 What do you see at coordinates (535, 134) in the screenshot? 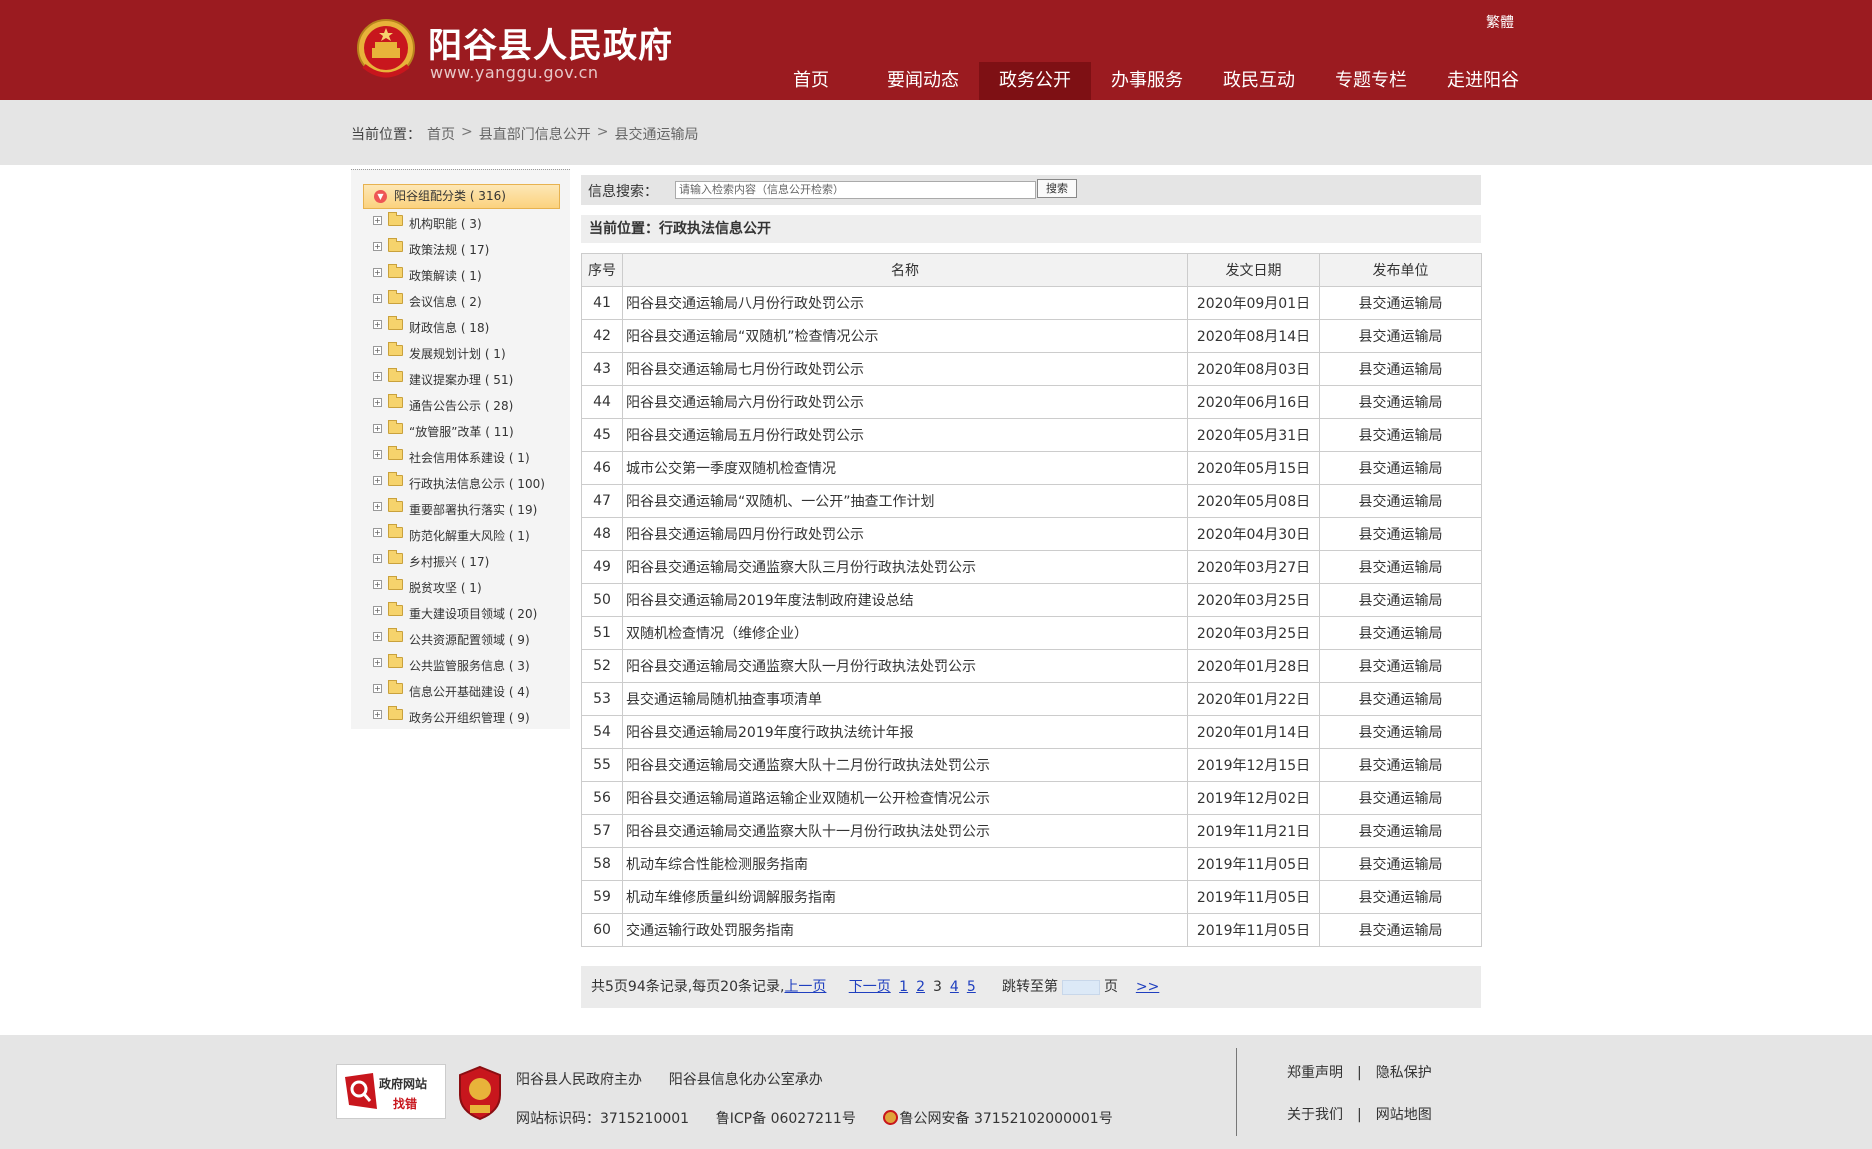
I see `breadcrumb-department-link: 县直部门信息公开` at bounding box center [535, 134].